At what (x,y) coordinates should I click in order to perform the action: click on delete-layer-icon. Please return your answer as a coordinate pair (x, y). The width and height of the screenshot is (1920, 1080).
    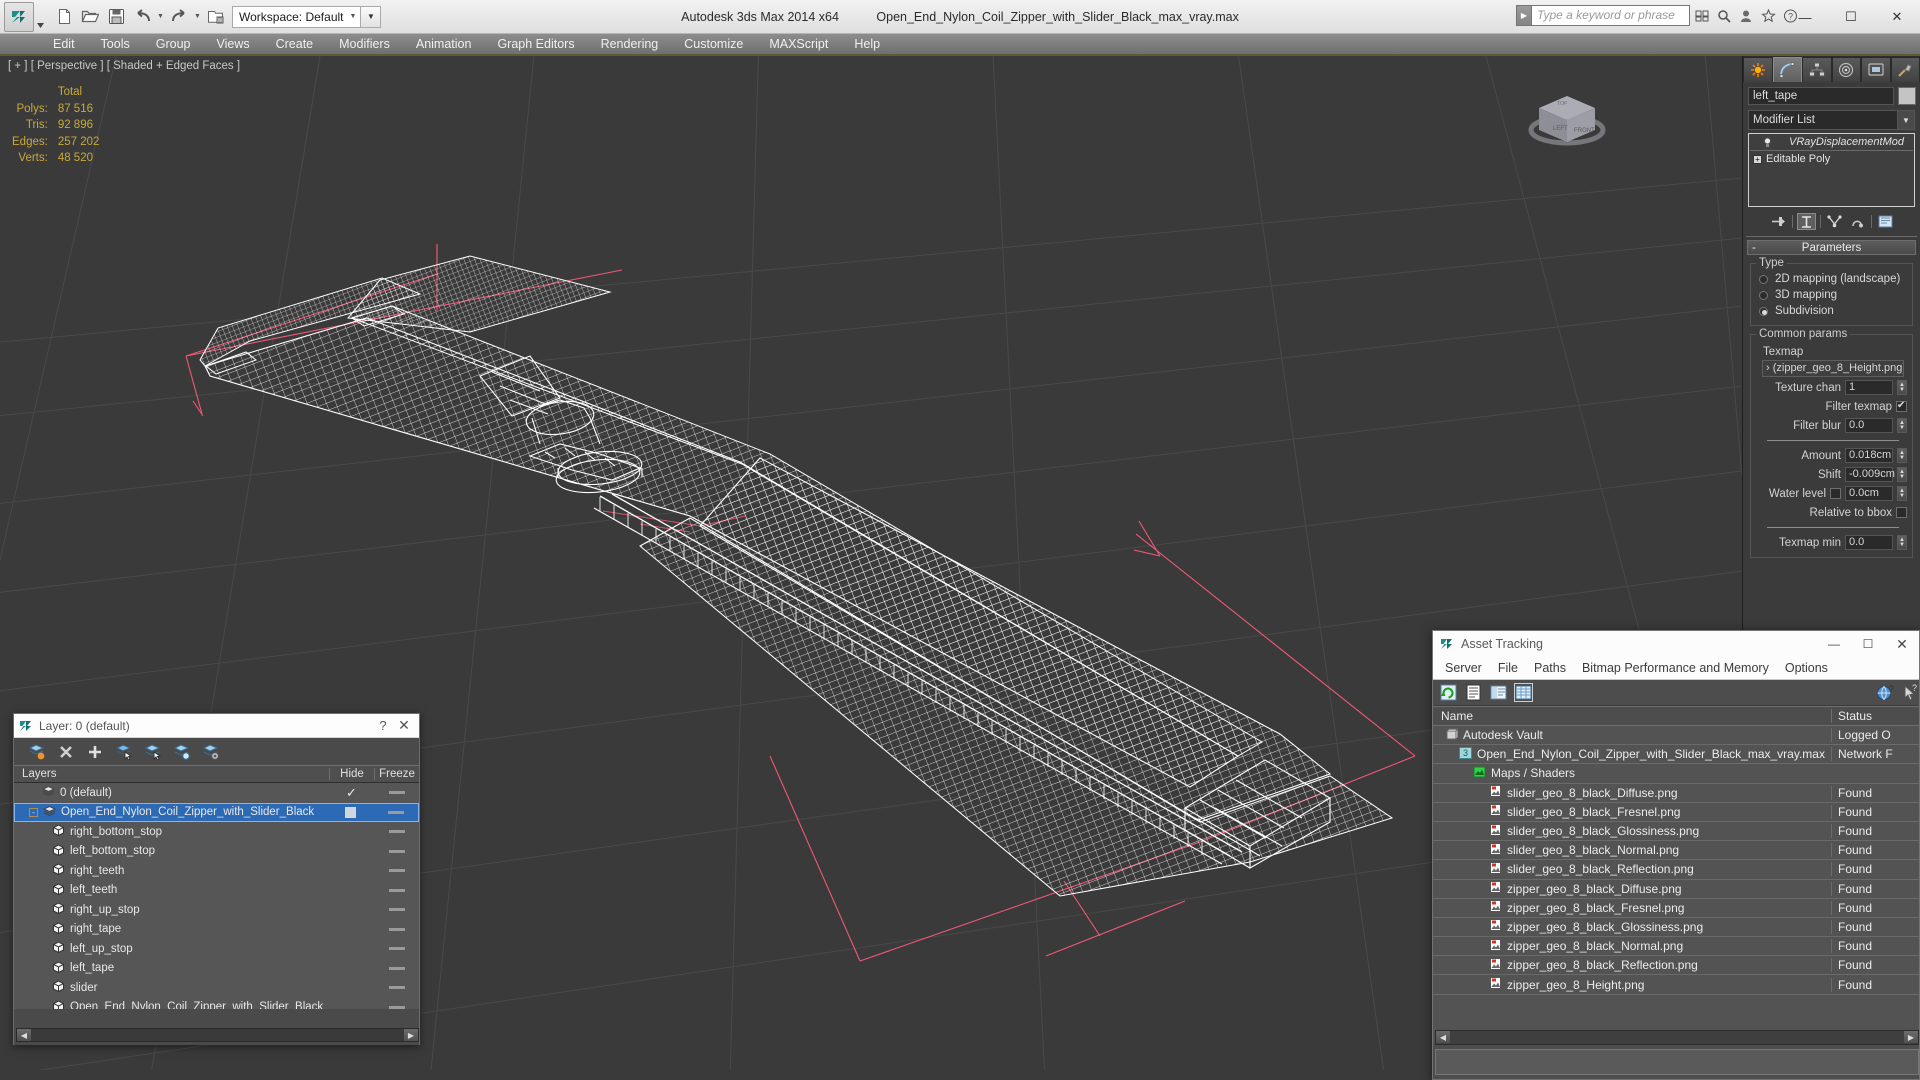
    Looking at the image, I should click on (66, 752).